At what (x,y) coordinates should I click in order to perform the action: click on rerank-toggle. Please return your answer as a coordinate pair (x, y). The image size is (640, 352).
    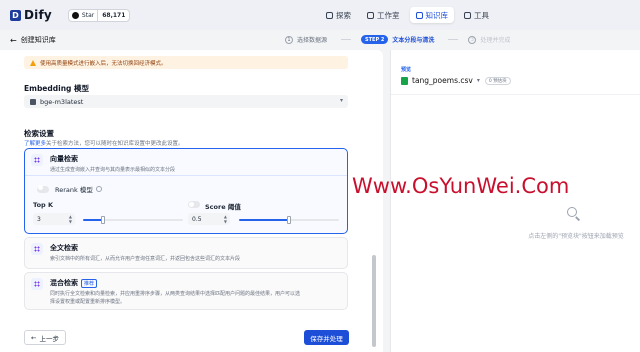
    Looking at the image, I should click on (43, 189).